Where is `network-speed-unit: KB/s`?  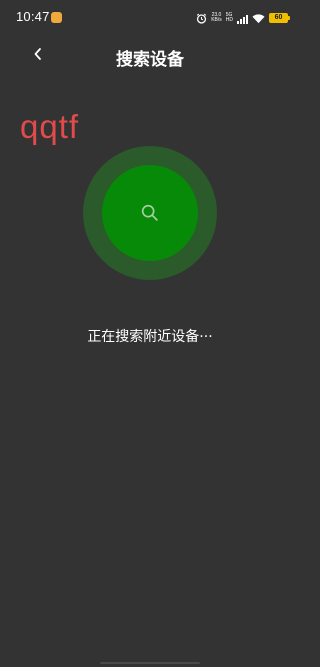 network-speed-unit: KB/s is located at coordinates (216, 20).